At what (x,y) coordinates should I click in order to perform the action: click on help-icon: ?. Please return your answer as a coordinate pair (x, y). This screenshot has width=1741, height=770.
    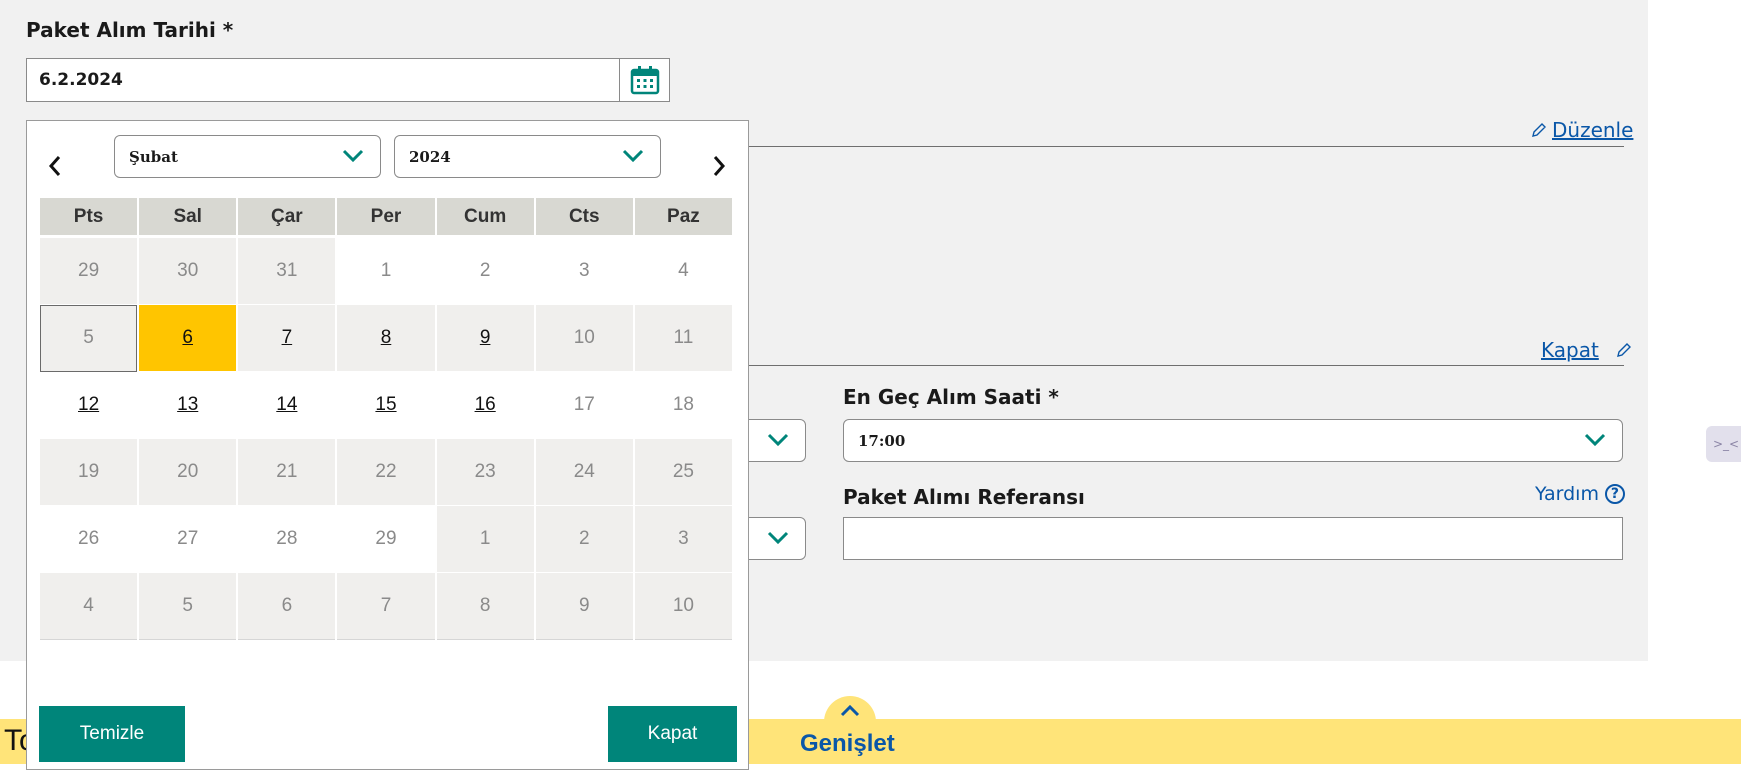
    Looking at the image, I should click on (1614, 494).